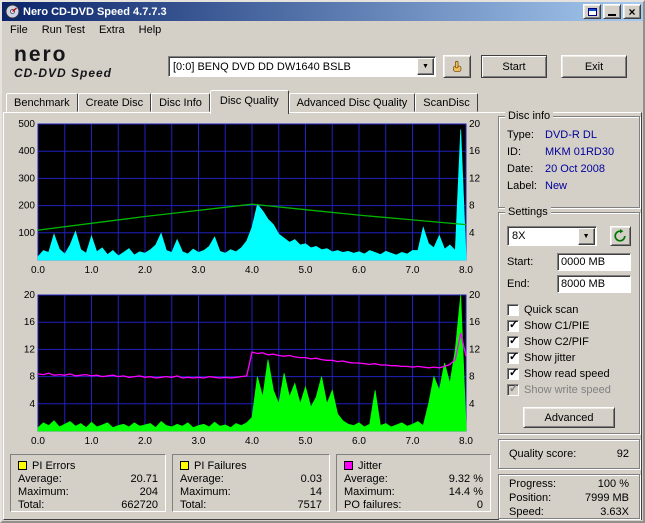 The width and height of the screenshot is (645, 523). I want to click on progress-value: 100 %, so click(613, 484).